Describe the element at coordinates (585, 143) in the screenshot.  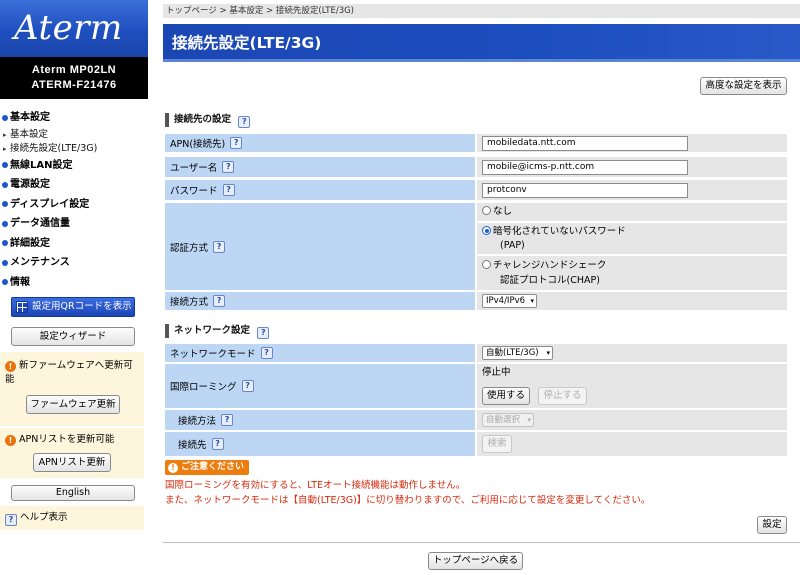
I see `apn-input: mobiledata.ntt.com` at that location.